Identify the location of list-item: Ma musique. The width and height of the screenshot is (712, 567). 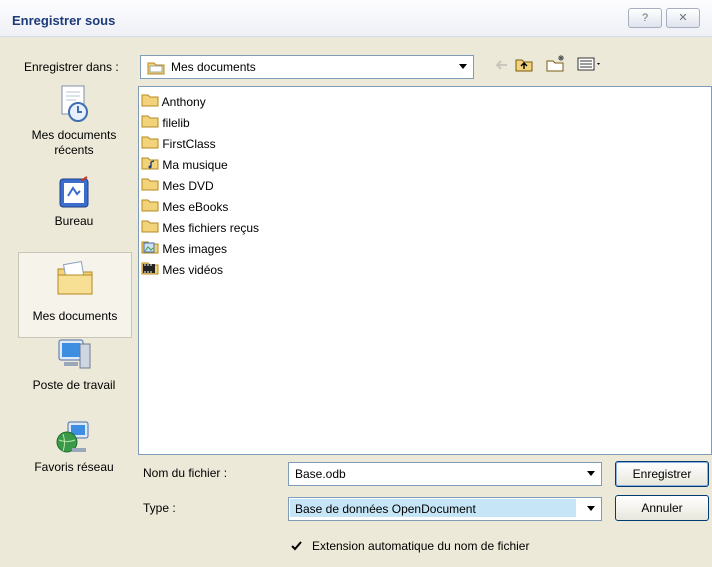
(184, 165).